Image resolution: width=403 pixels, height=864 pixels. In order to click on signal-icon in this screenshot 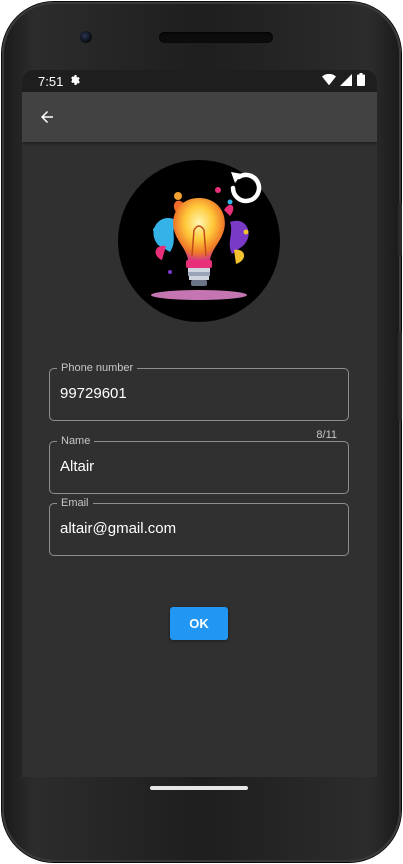, I will do `click(346, 81)`.